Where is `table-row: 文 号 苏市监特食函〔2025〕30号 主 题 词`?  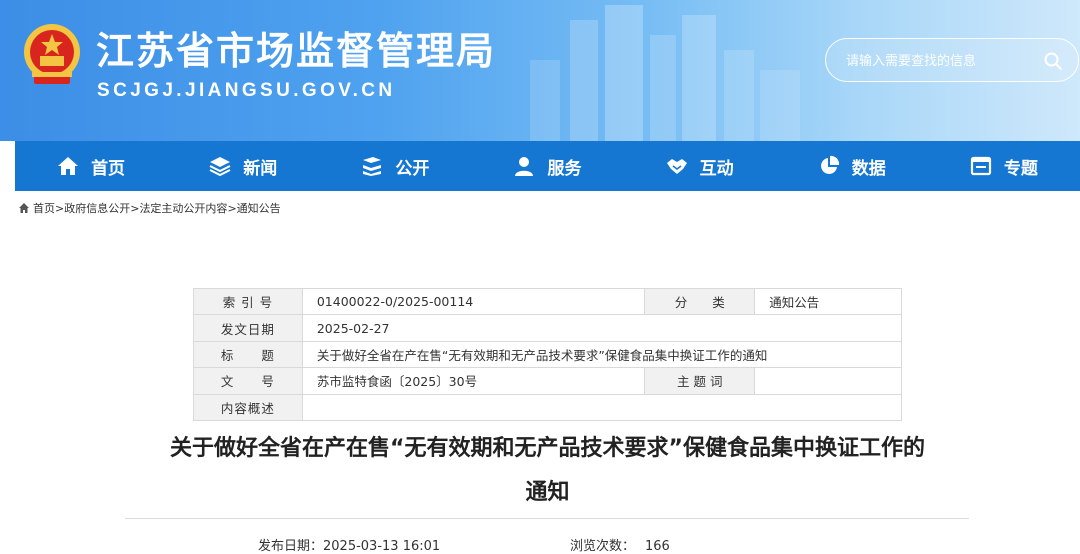 table-row: 文 号 苏市监特食函〔2025〕30号 主 题 词 is located at coordinates (547, 381).